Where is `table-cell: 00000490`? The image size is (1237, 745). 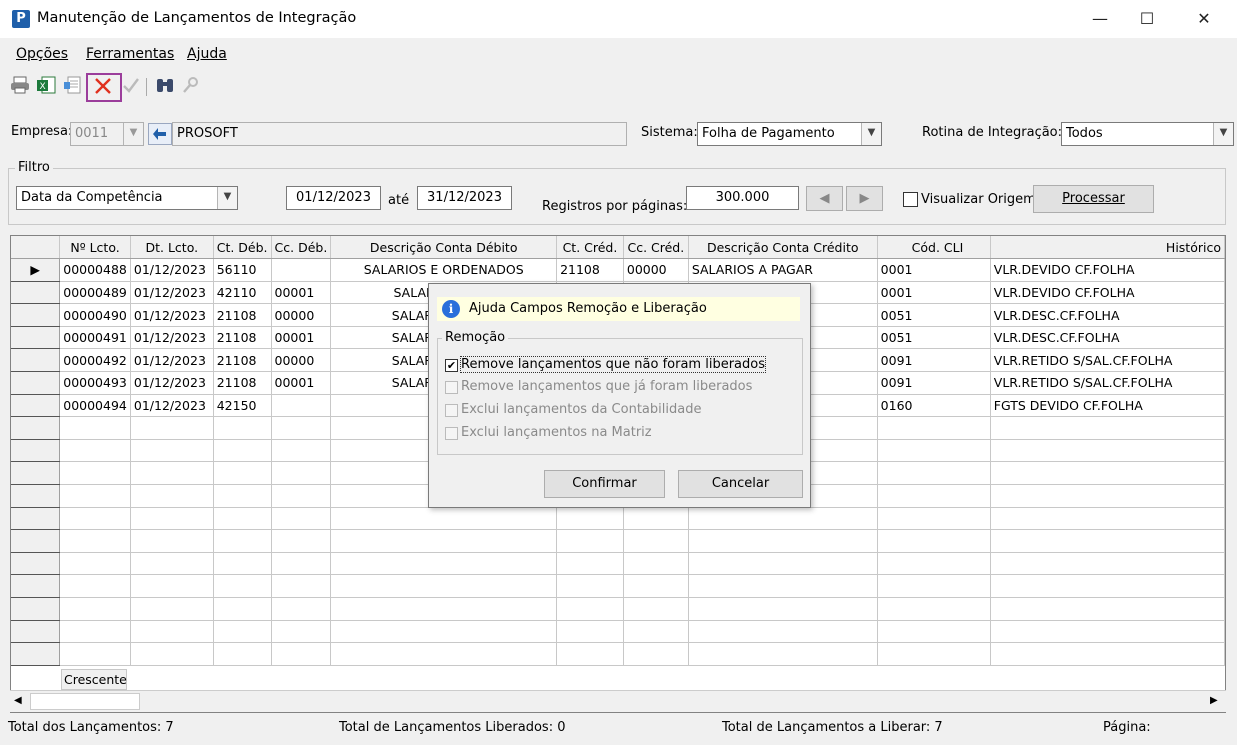
table-cell: 00000490 is located at coordinates (95, 315).